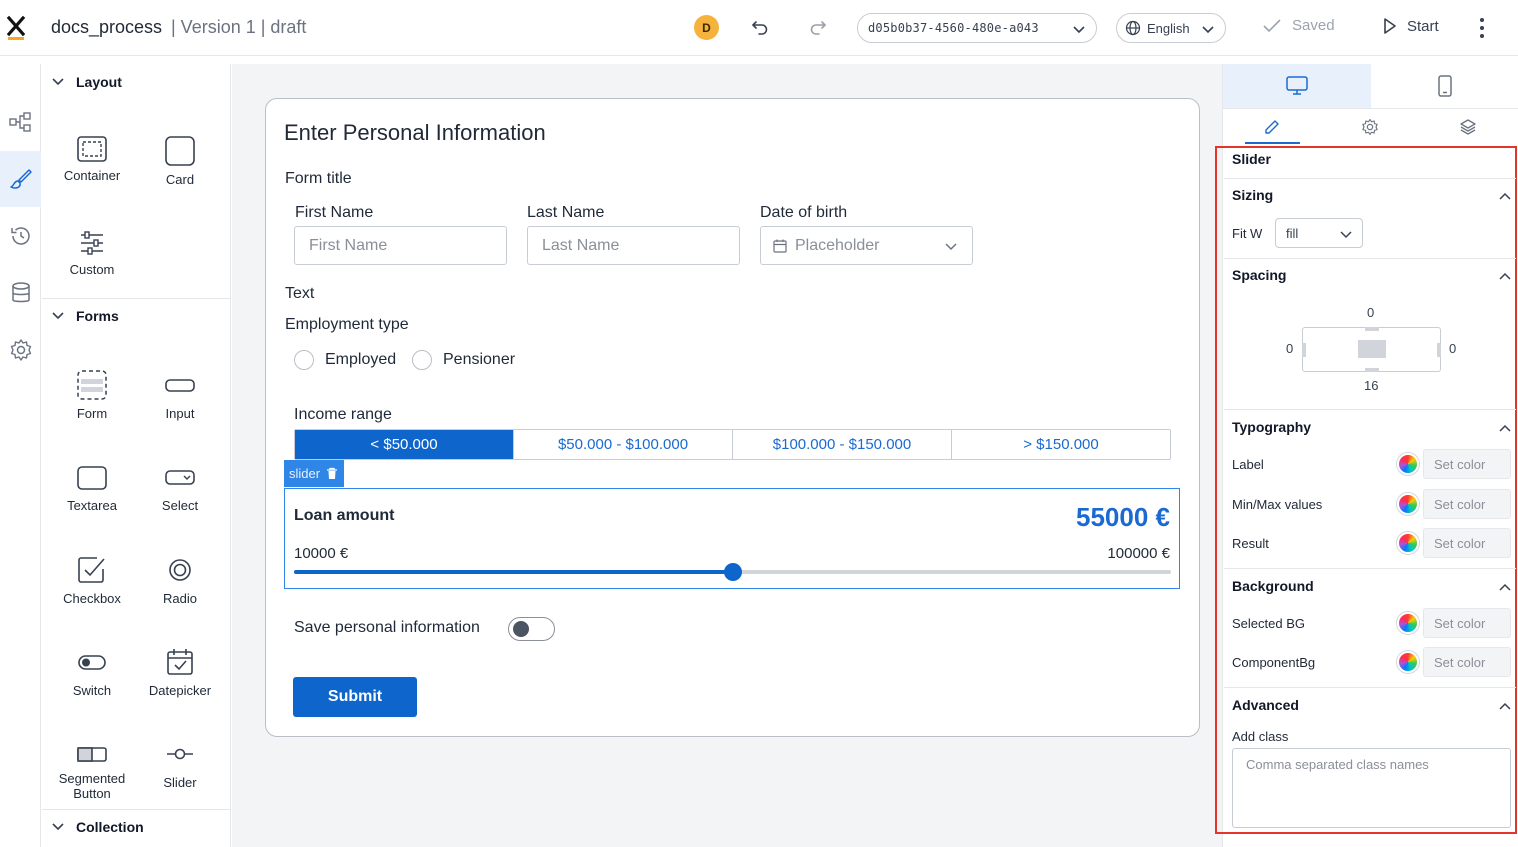 This screenshot has width=1518, height=847. What do you see at coordinates (92, 487) in the screenshot?
I see `palette-item-textarea: Textarea` at bounding box center [92, 487].